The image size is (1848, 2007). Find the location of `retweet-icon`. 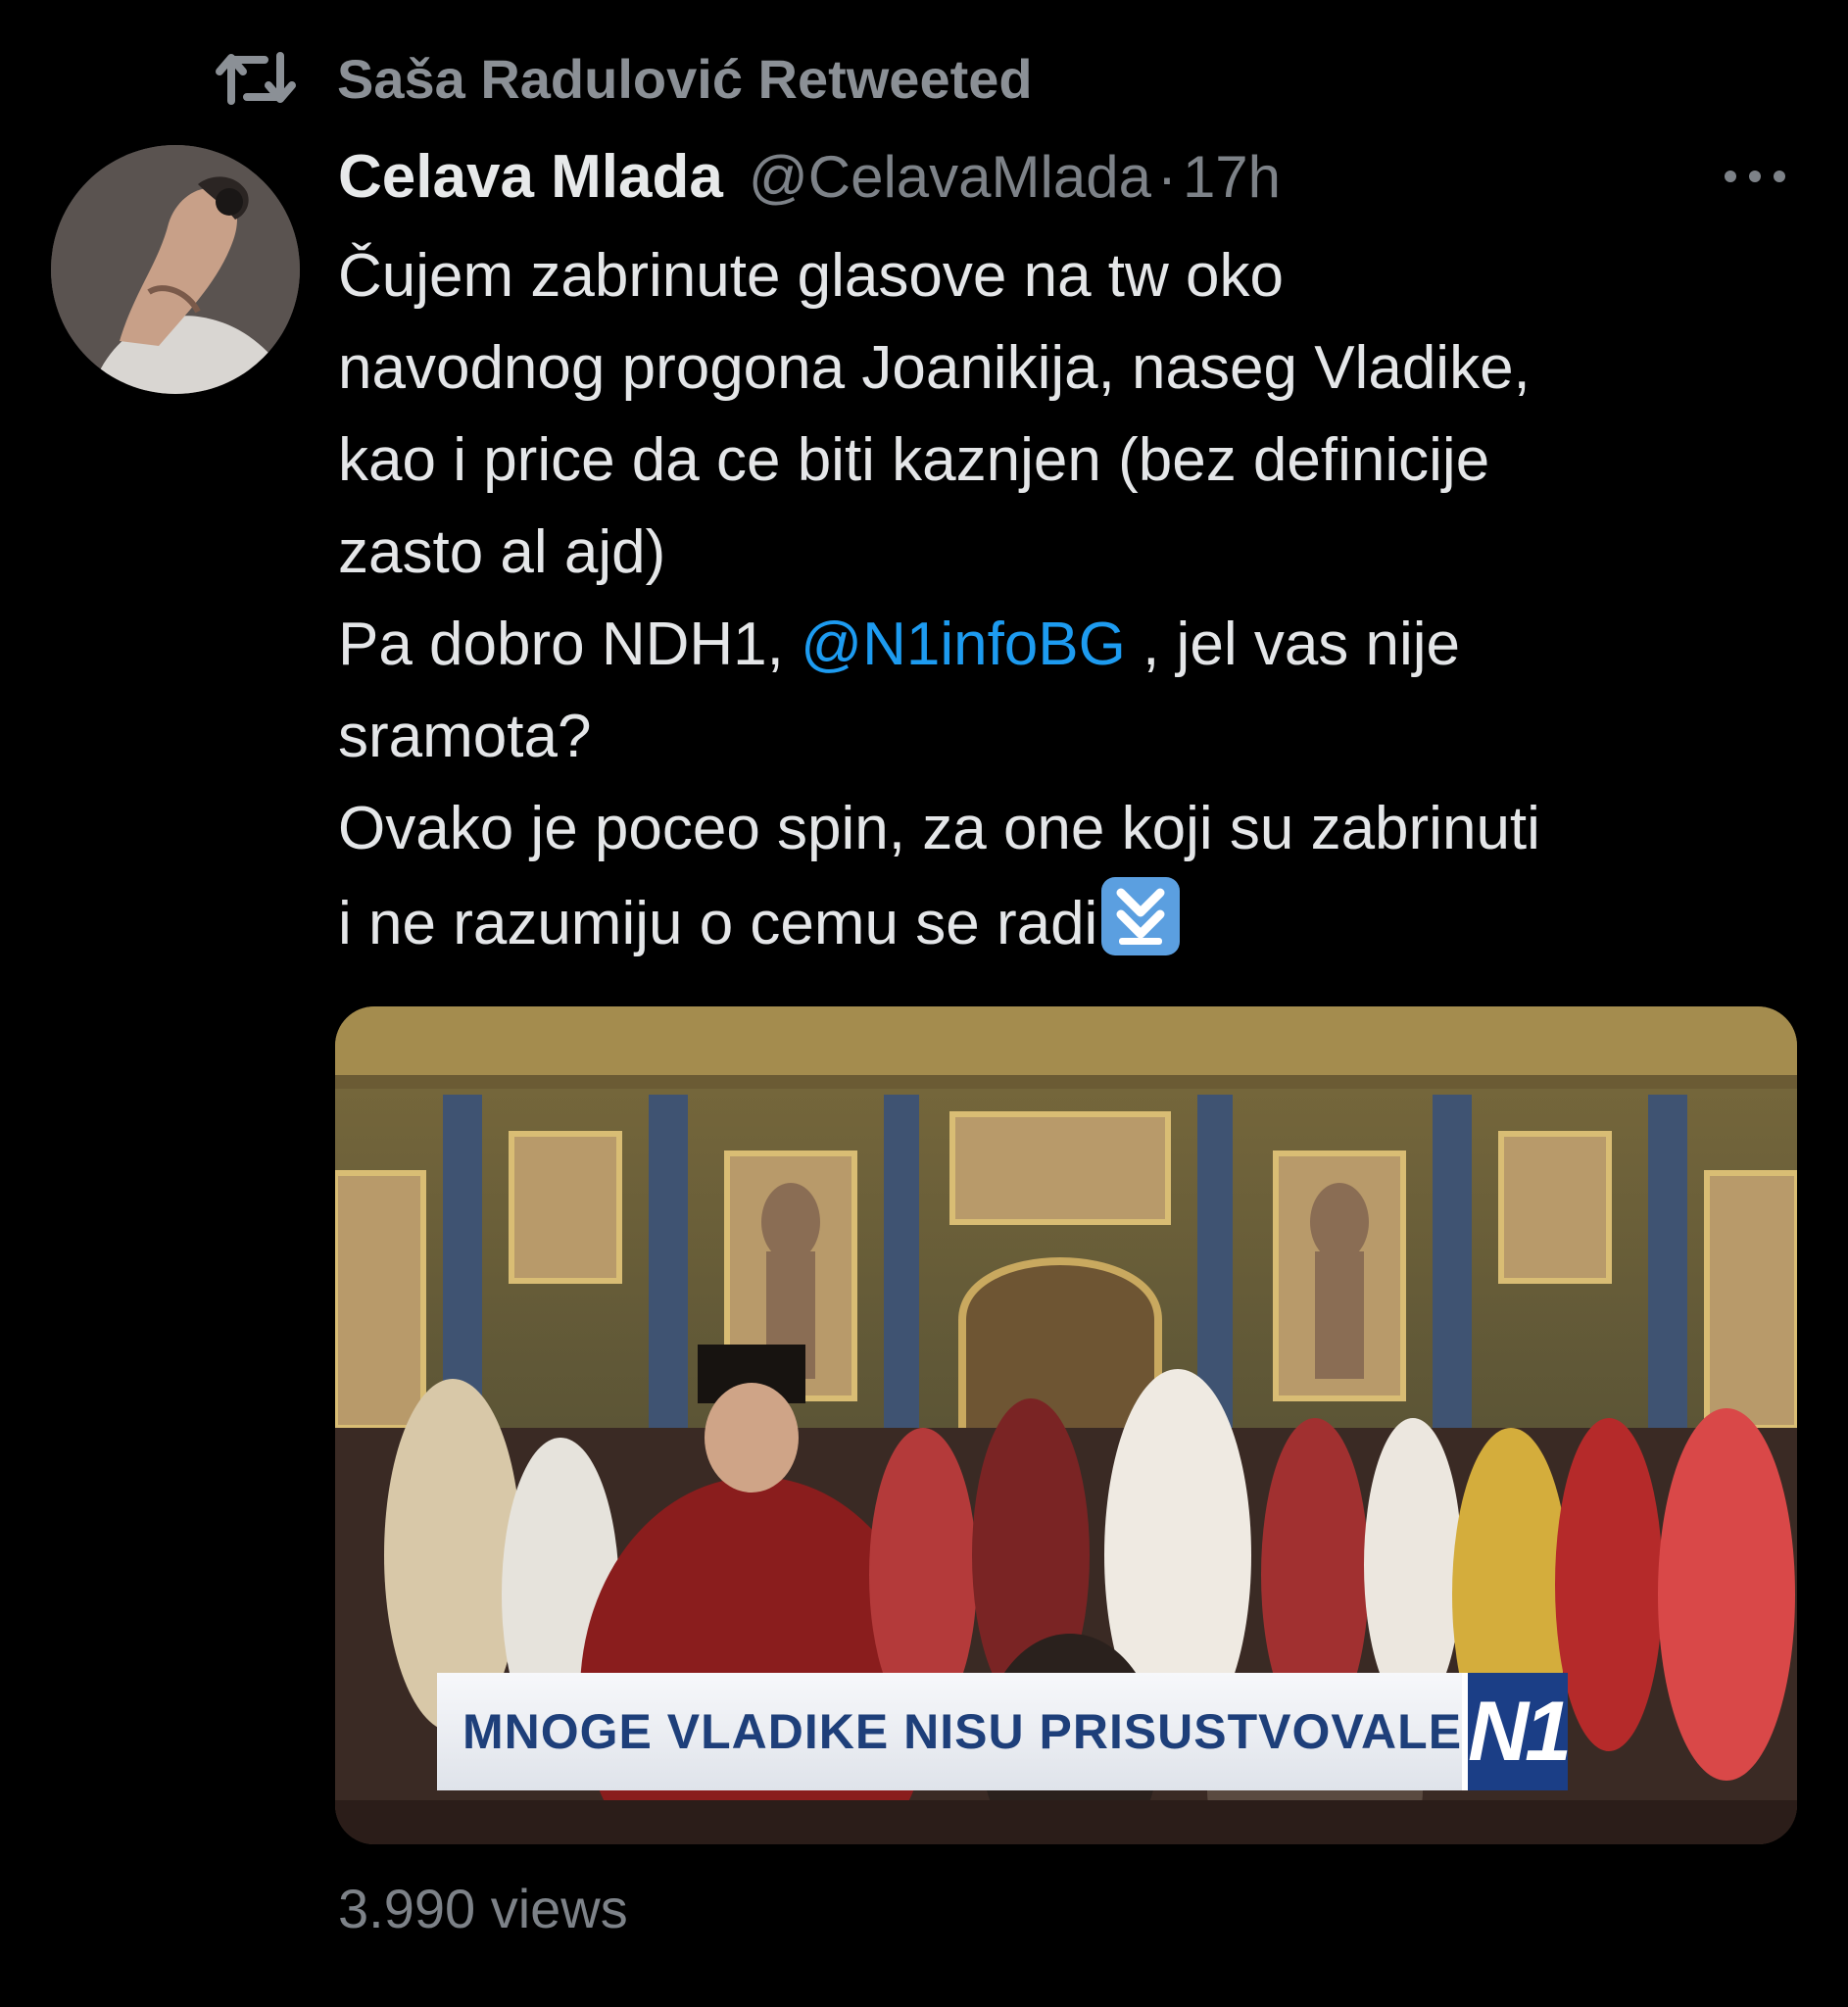

retweet-icon is located at coordinates (256, 78).